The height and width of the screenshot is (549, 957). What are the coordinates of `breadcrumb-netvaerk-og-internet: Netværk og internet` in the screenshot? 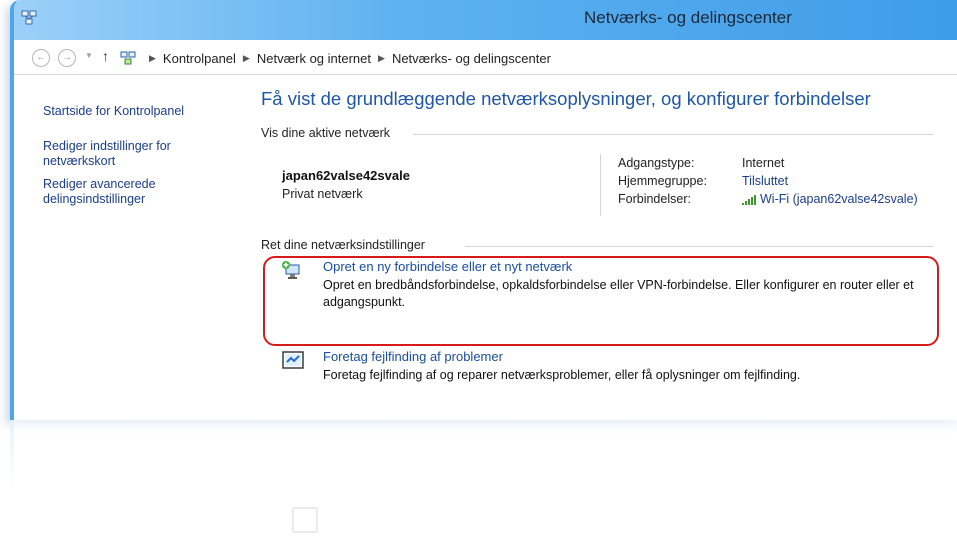 It's located at (314, 58).